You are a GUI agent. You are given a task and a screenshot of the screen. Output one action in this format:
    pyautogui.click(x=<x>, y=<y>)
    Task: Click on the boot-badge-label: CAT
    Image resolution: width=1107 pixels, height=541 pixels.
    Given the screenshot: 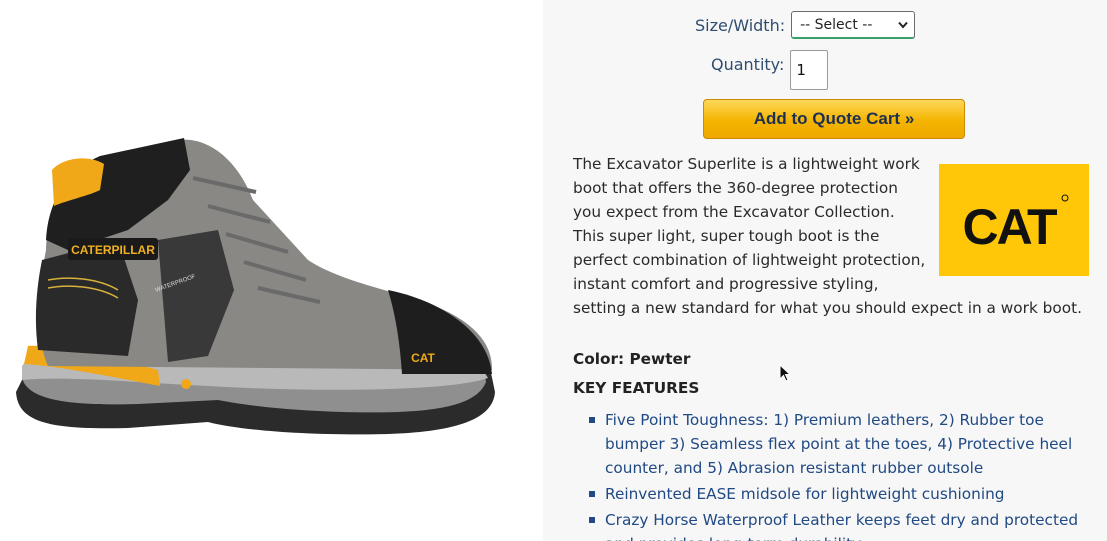 What is the action you would take?
    pyautogui.click(x=423, y=358)
    